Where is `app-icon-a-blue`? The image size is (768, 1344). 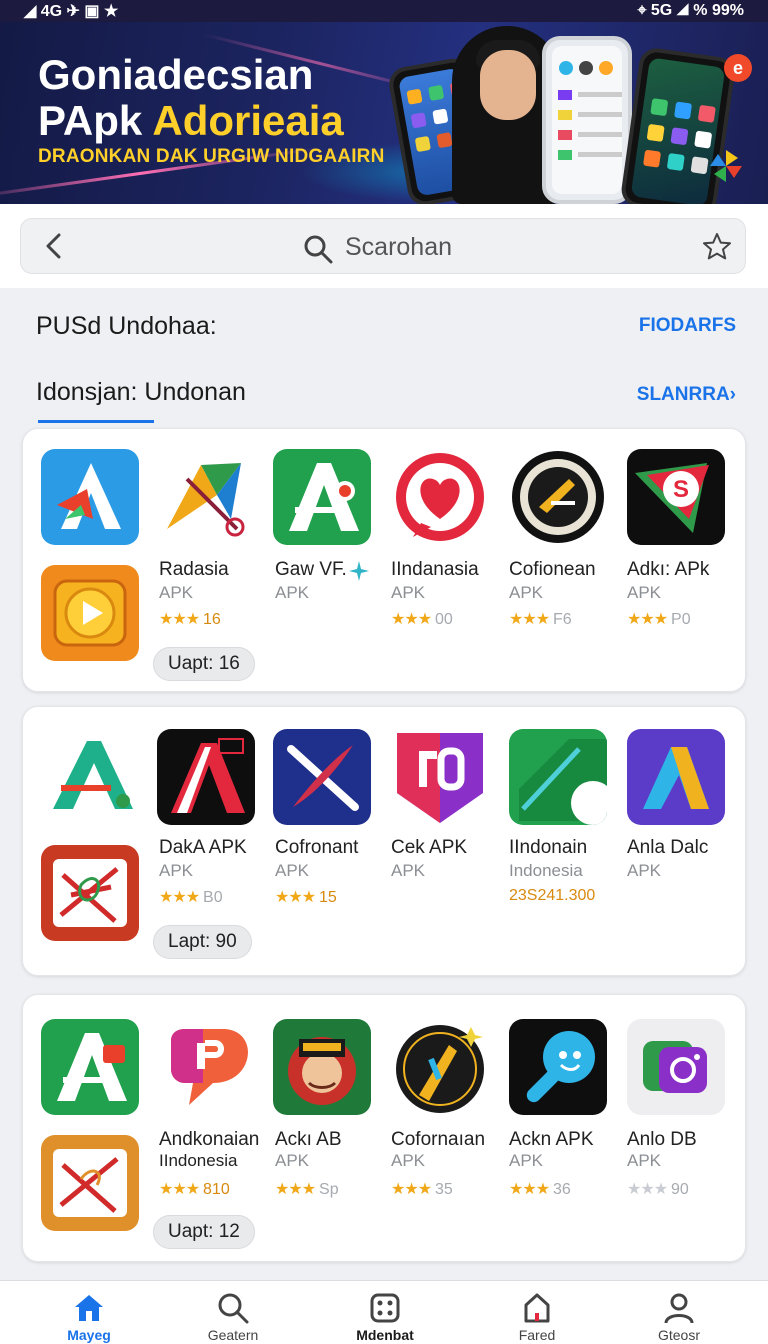 app-icon-a-blue is located at coordinates (90, 497).